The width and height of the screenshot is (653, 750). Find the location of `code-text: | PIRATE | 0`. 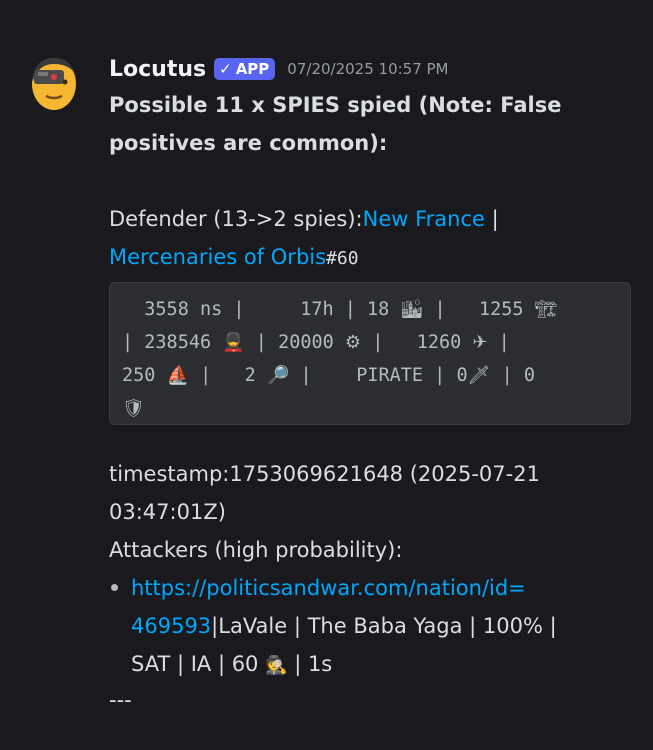

code-text: | PIRATE | 0 is located at coordinates (378, 375).